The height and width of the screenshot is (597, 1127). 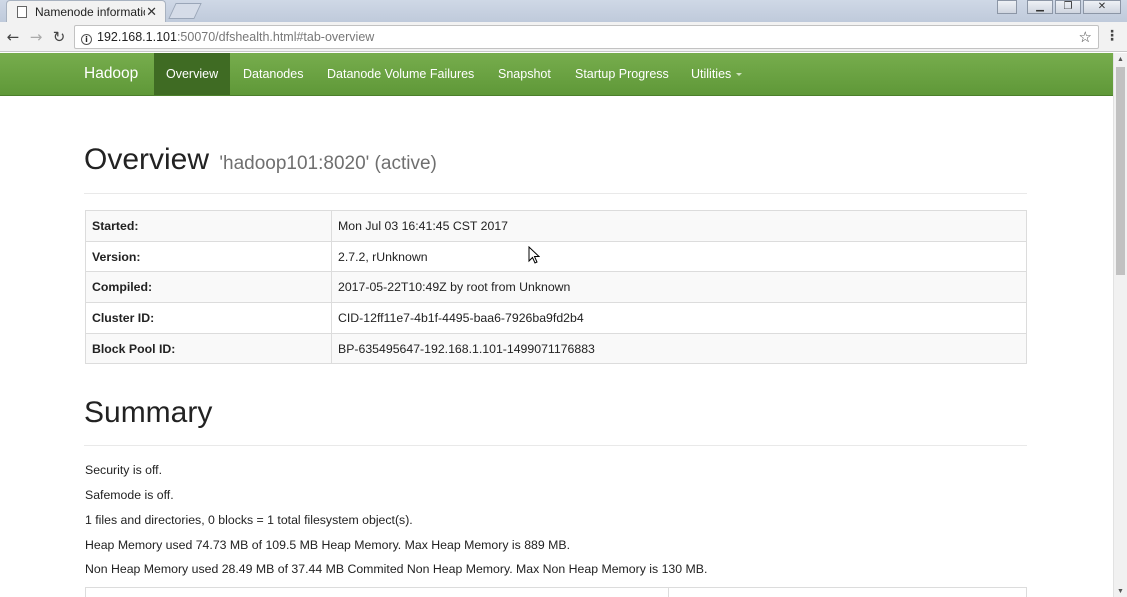 What do you see at coordinates (679, 256) in the screenshot?
I see `row-value: 2.7.2, rUnknown` at bounding box center [679, 256].